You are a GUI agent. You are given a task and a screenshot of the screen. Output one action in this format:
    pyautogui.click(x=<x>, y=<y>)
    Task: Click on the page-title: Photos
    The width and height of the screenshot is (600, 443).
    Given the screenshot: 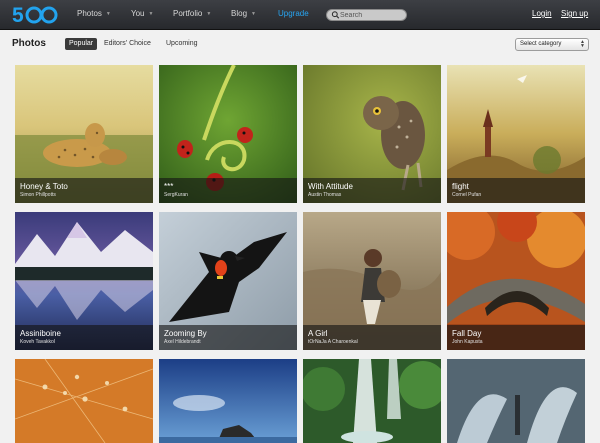 What is the action you would take?
    pyautogui.click(x=29, y=43)
    